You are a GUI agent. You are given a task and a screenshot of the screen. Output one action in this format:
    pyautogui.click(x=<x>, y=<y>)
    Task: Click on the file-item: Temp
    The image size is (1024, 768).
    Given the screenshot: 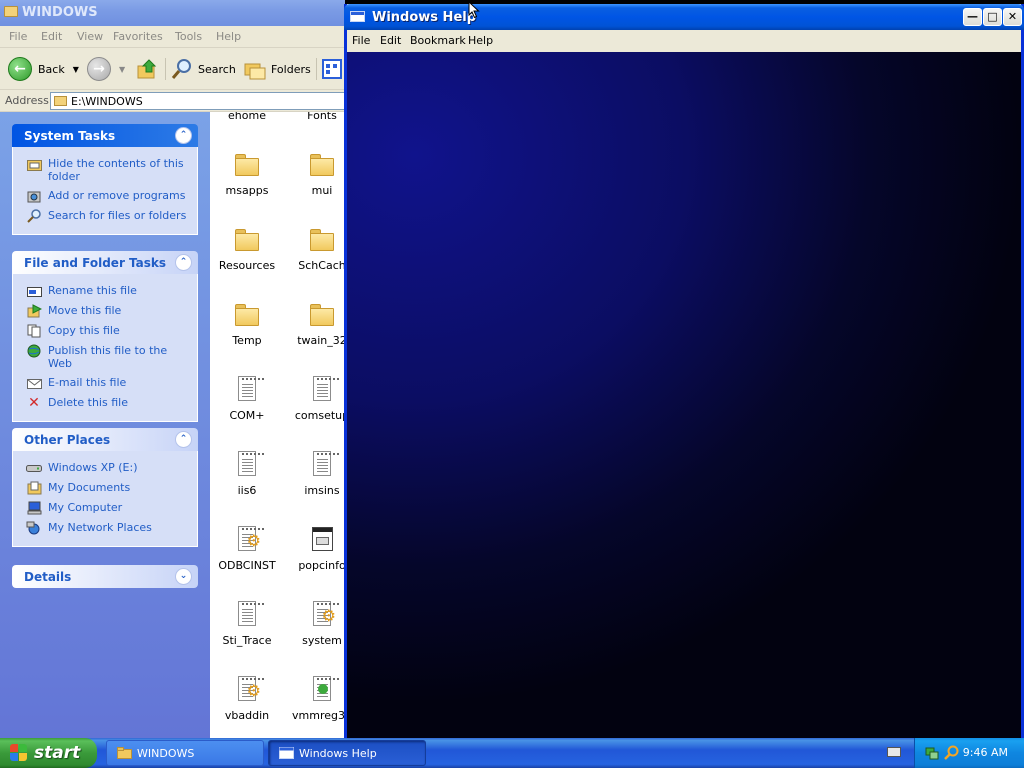 What is the action you would take?
    pyautogui.click(x=247, y=323)
    